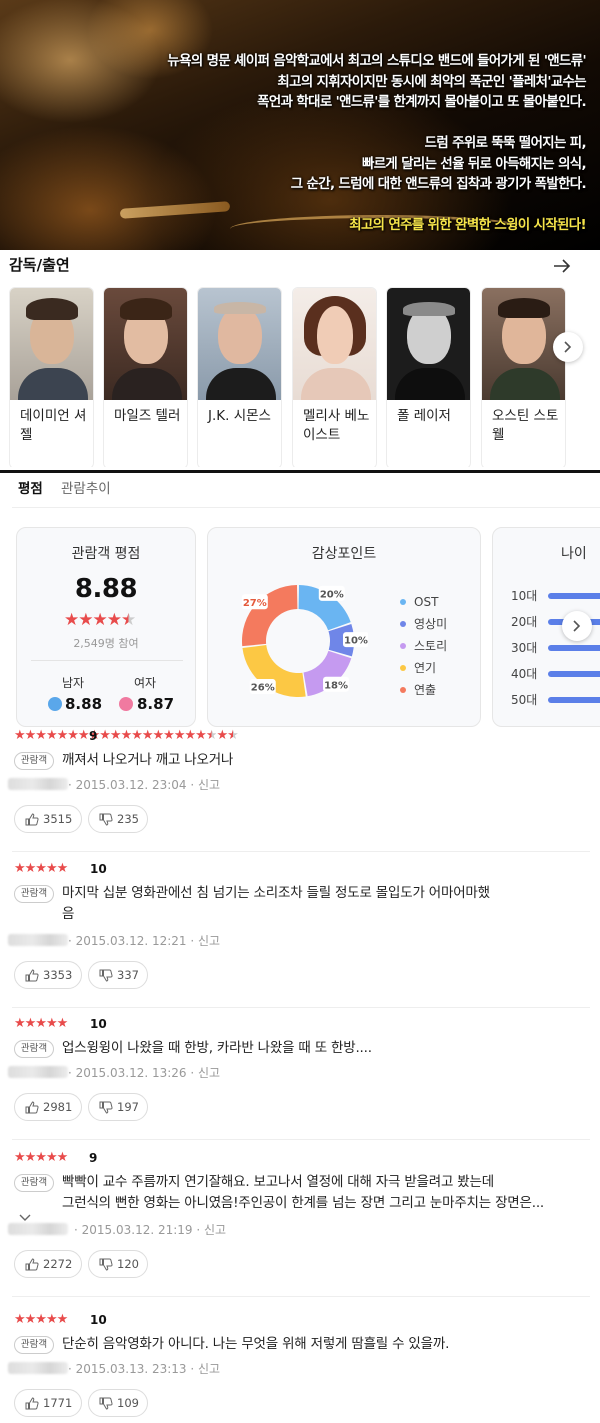  What do you see at coordinates (334, 377) in the screenshot?
I see `cast-card: 멜리사 베노이스트 니콜 역` at bounding box center [334, 377].